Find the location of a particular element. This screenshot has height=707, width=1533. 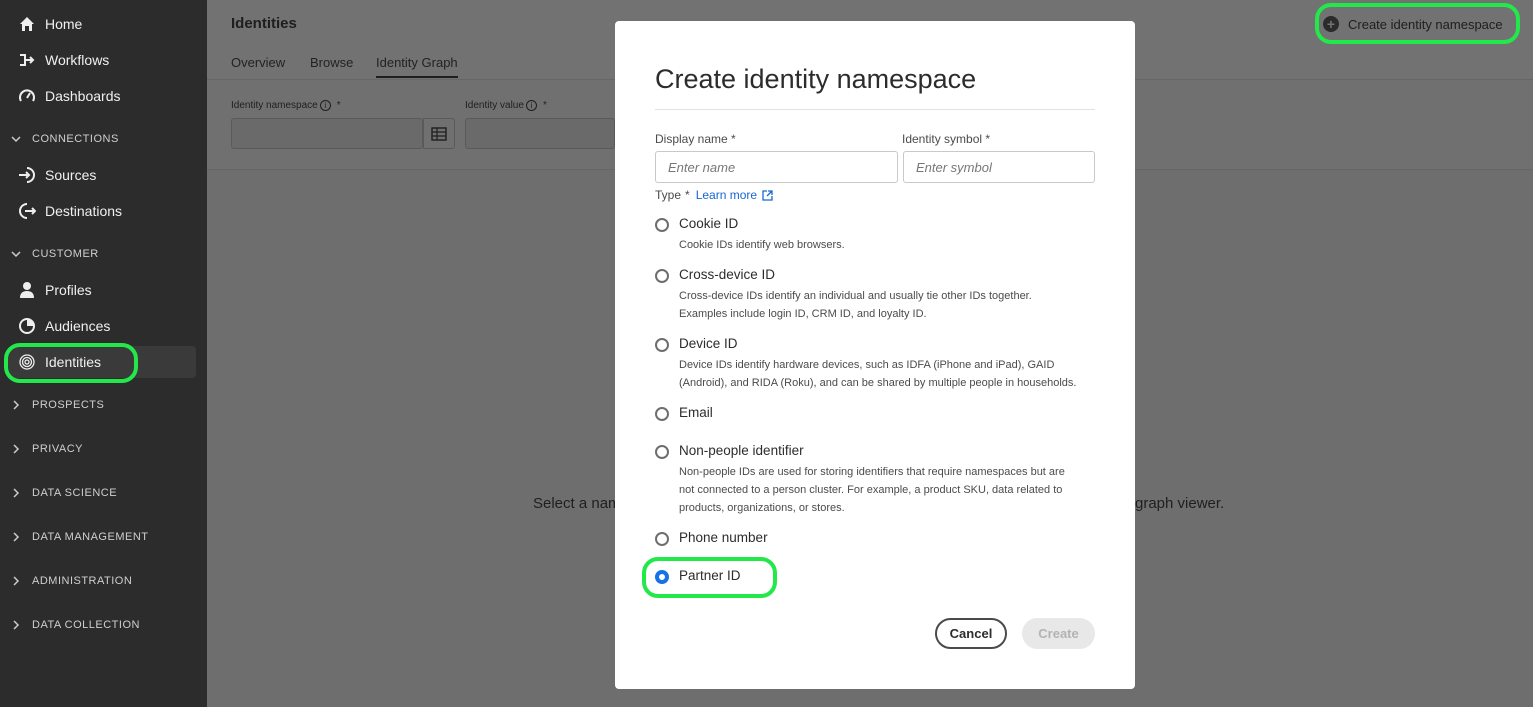

radio-button-selected is located at coordinates (662, 577).